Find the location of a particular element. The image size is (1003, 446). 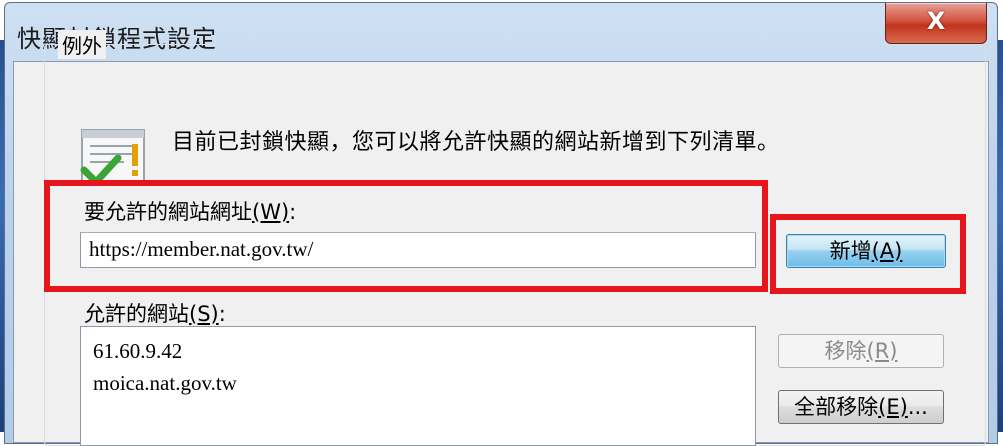

close-button: X is located at coordinates (936, 23).